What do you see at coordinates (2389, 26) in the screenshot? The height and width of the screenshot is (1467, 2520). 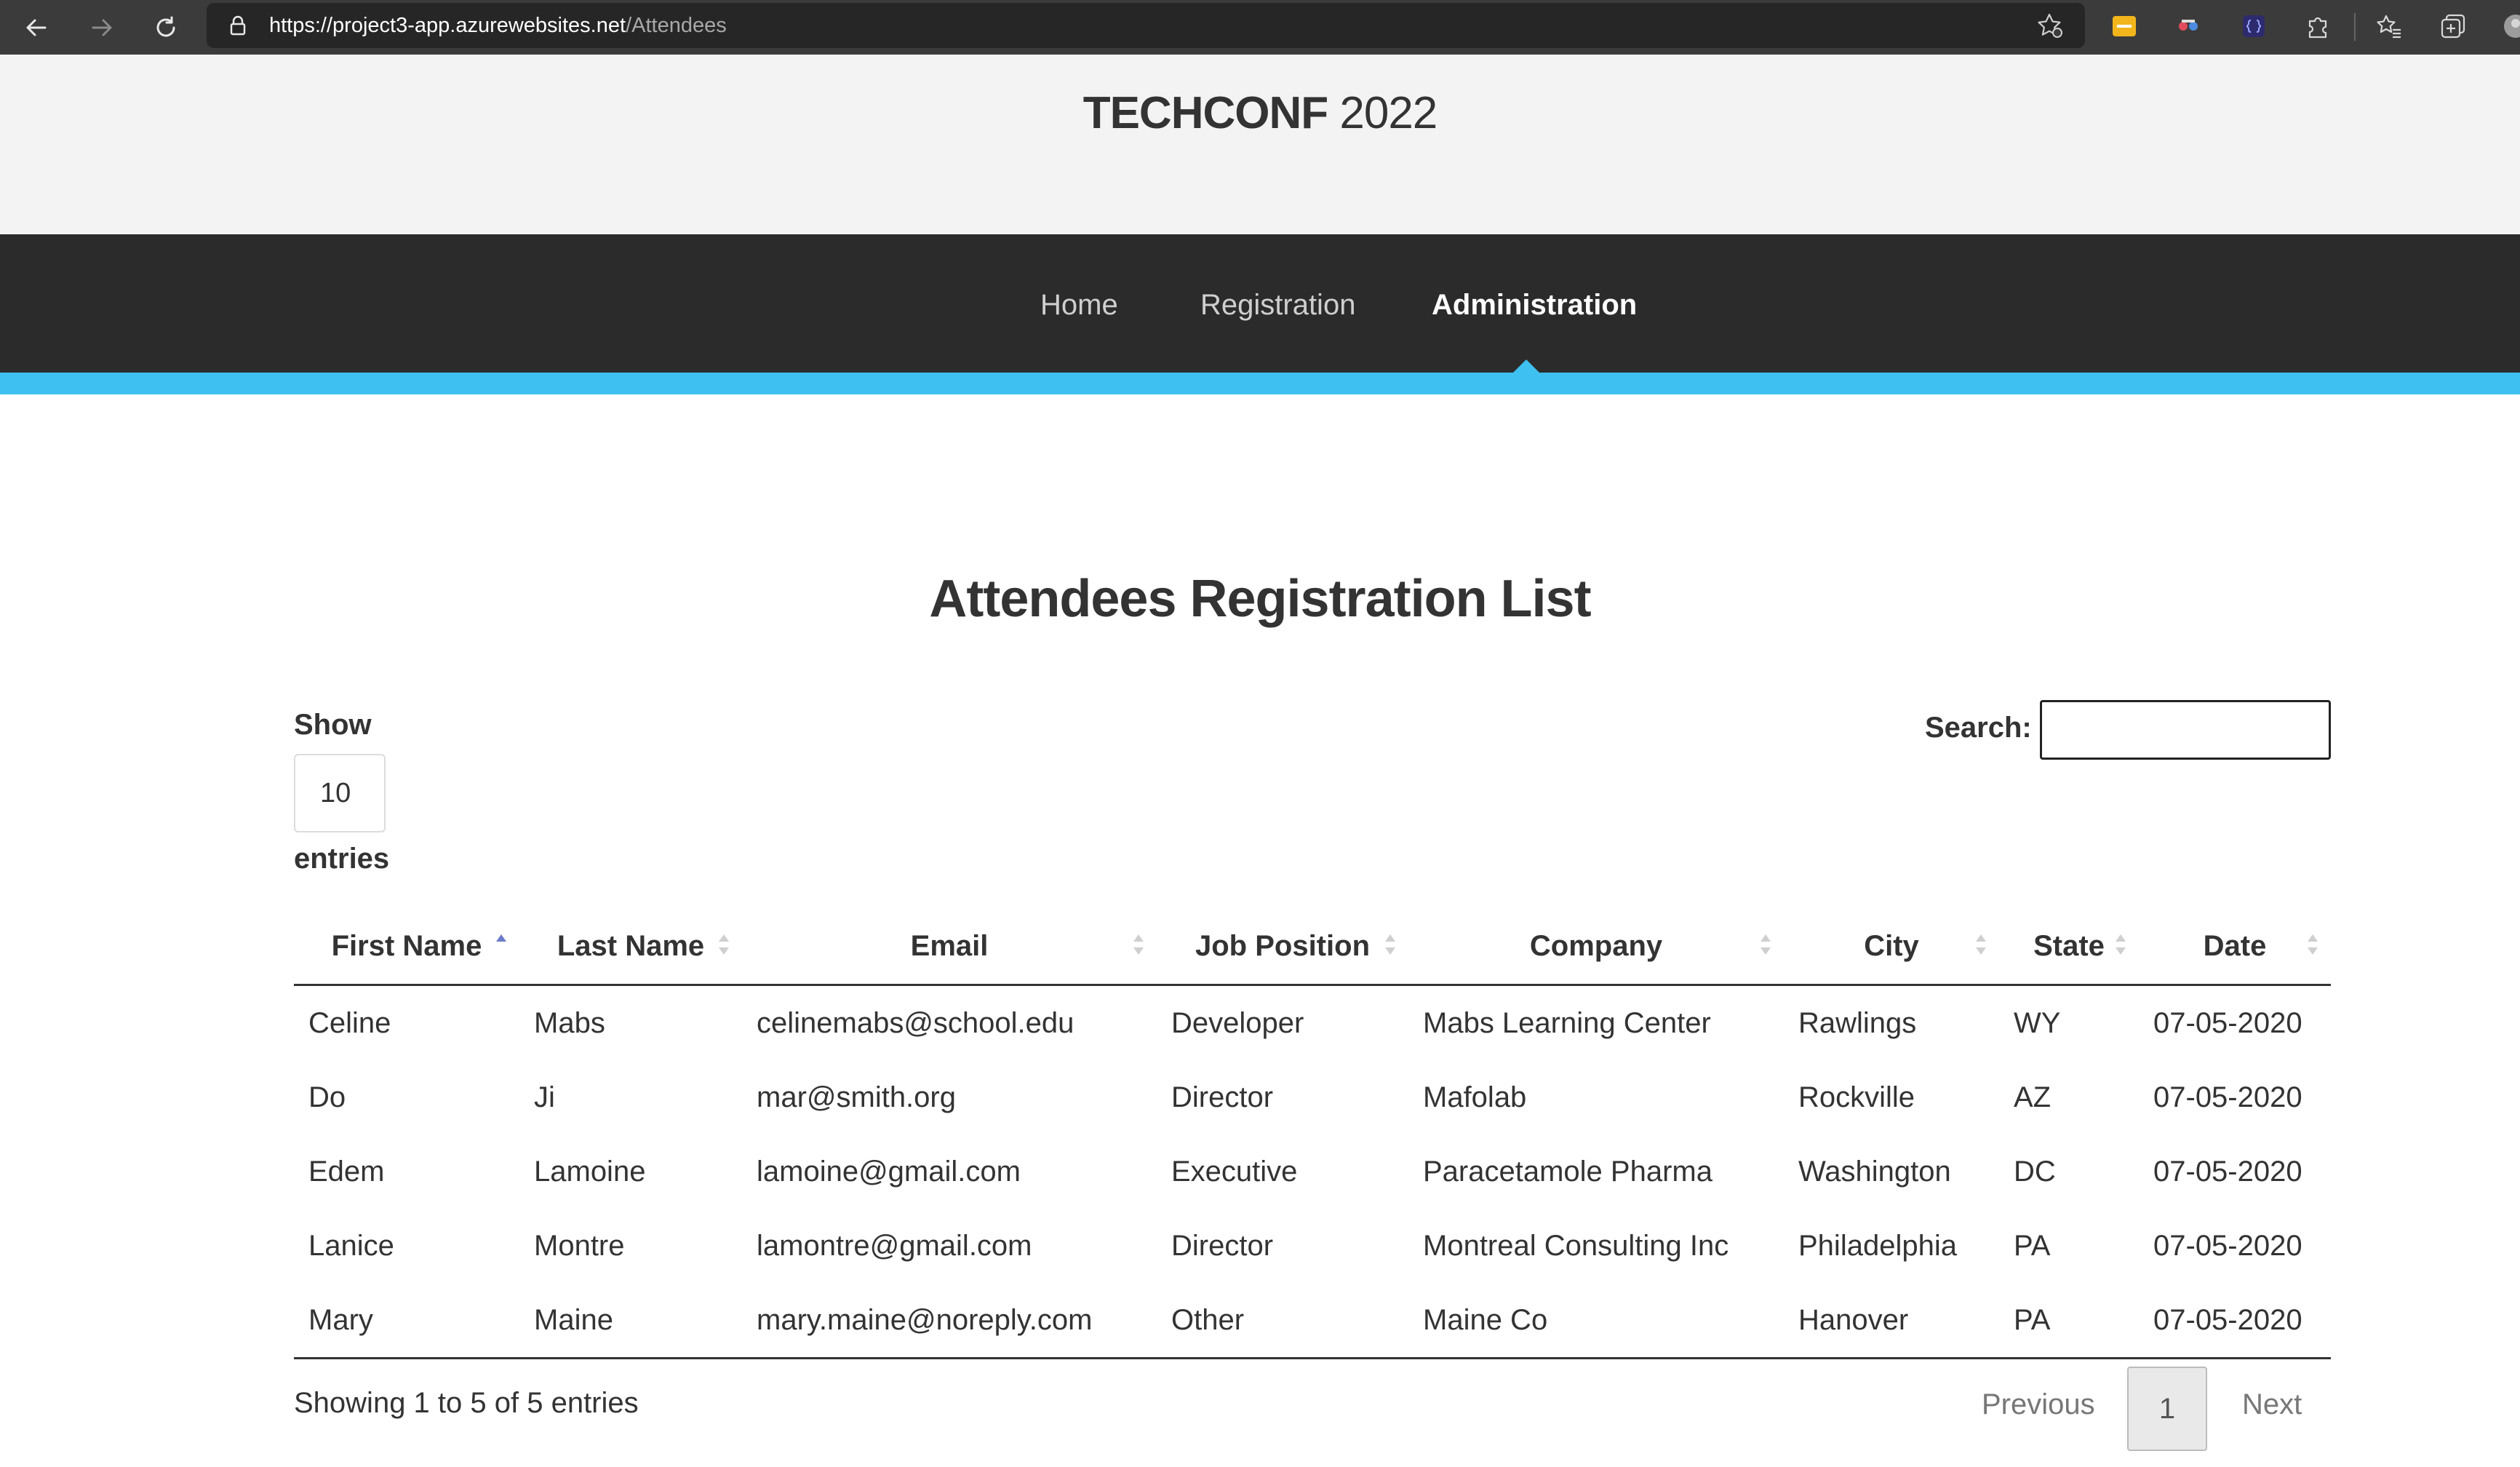 I see `favorites-icon` at bounding box center [2389, 26].